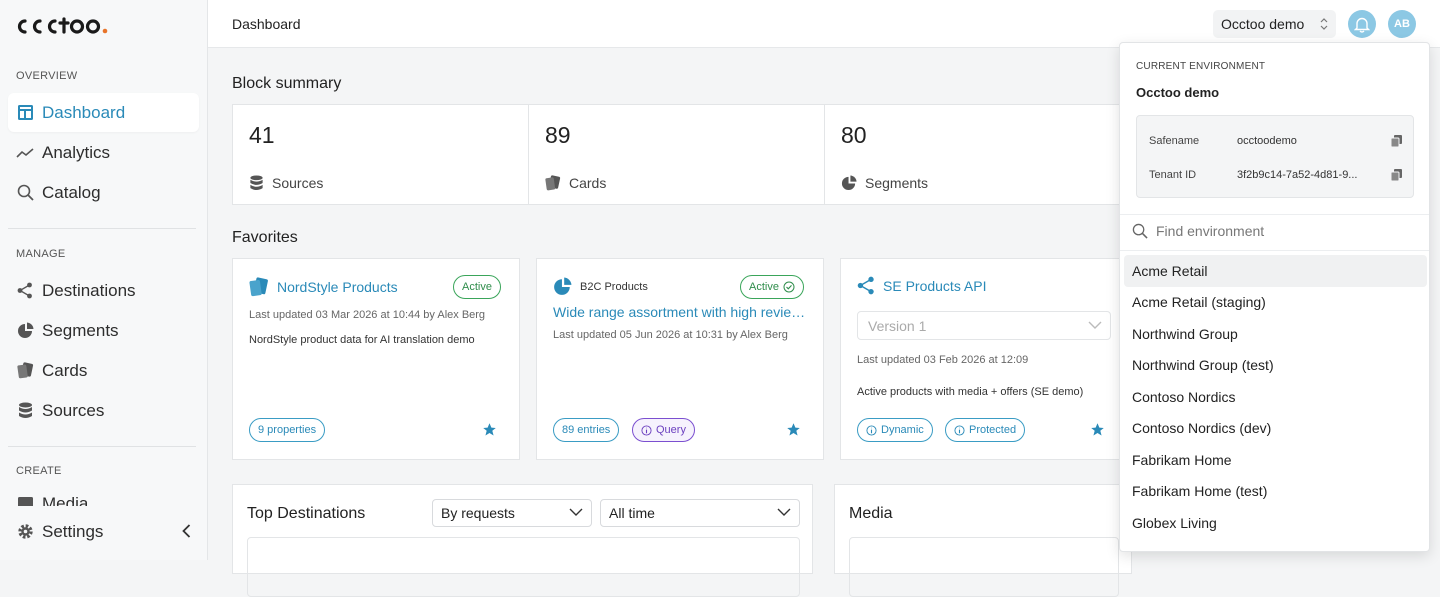  I want to click on sidebar-item-analytics: Analytics, so click(103, 152).